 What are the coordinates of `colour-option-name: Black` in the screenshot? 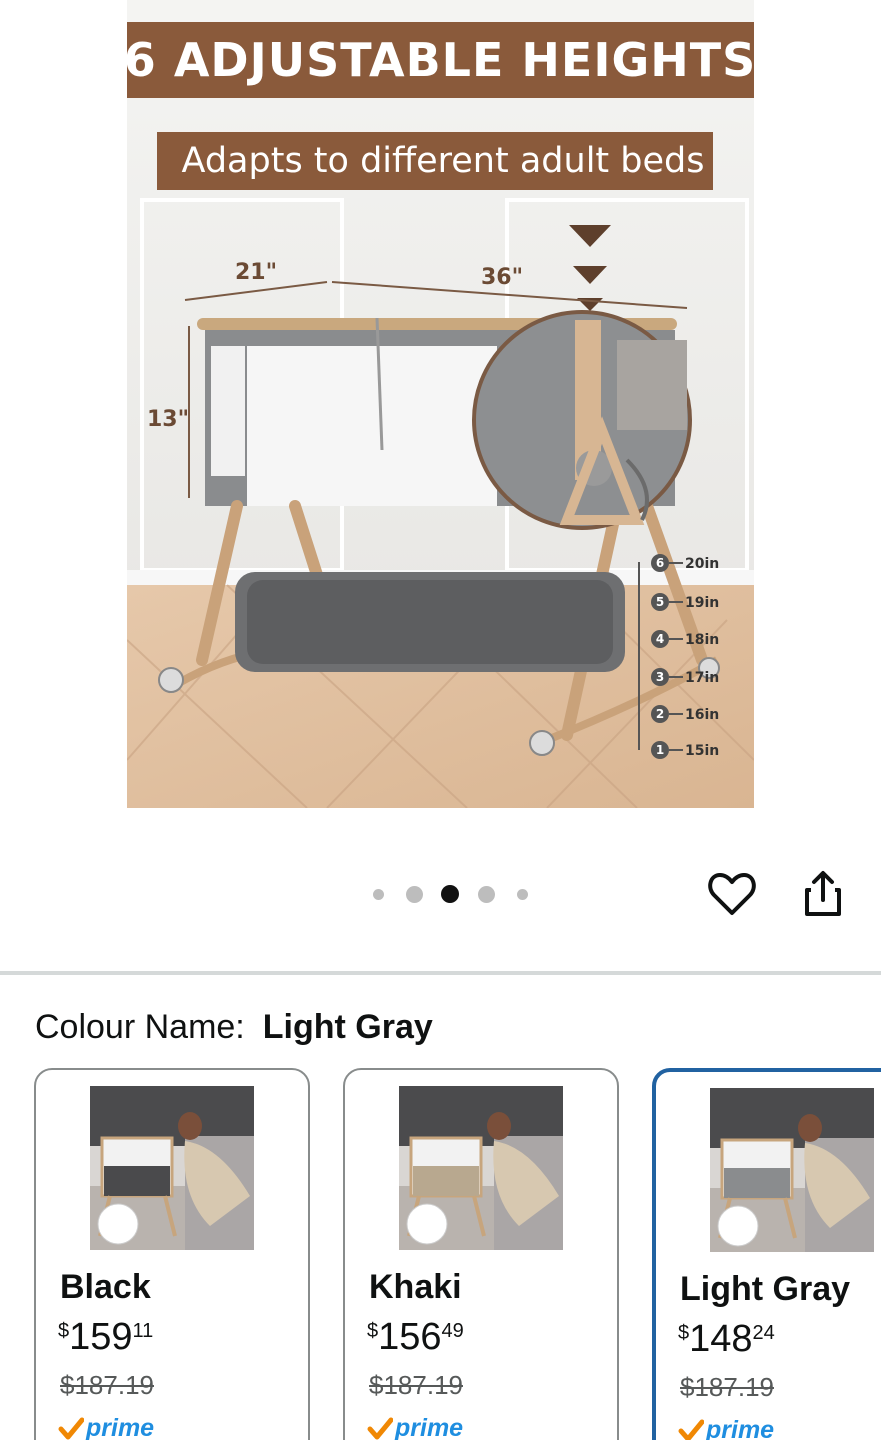 It's located at (105, 1287).